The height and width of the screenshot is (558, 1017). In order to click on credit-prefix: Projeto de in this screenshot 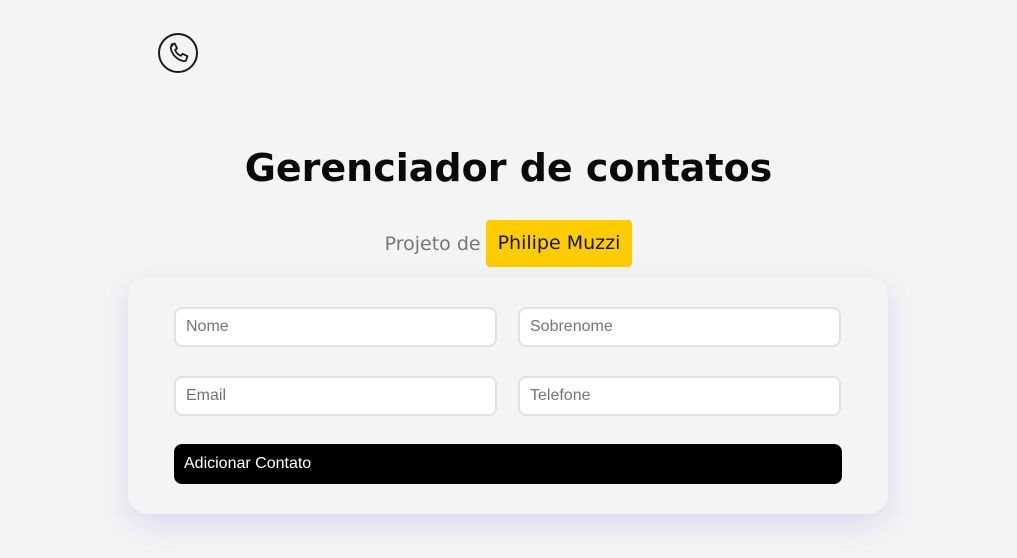, I will do `click(432, 243)`.